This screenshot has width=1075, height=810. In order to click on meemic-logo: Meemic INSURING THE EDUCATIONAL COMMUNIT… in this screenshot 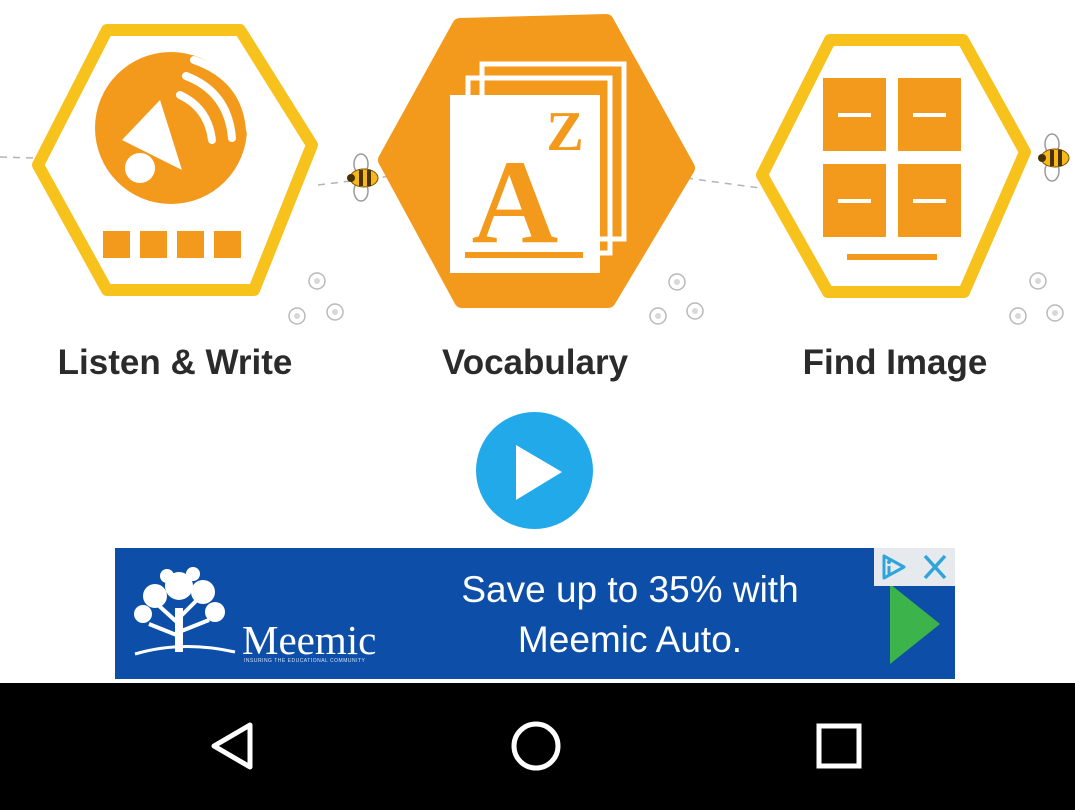, I will do `click(252, 616)`.